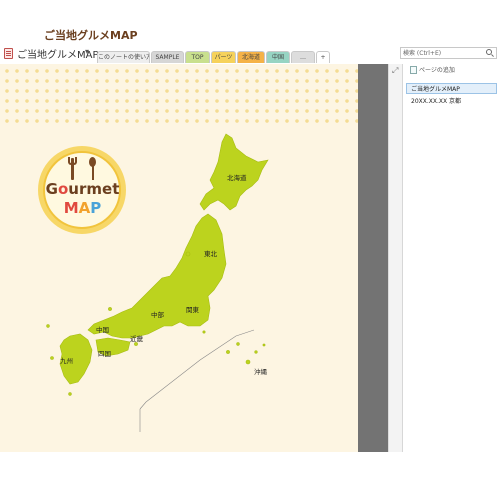 The height and width of the screenshot is (500, 500). Describe the element at coordinates (323, 57) in the screenshot. I see `add-section-button: +` at that location.